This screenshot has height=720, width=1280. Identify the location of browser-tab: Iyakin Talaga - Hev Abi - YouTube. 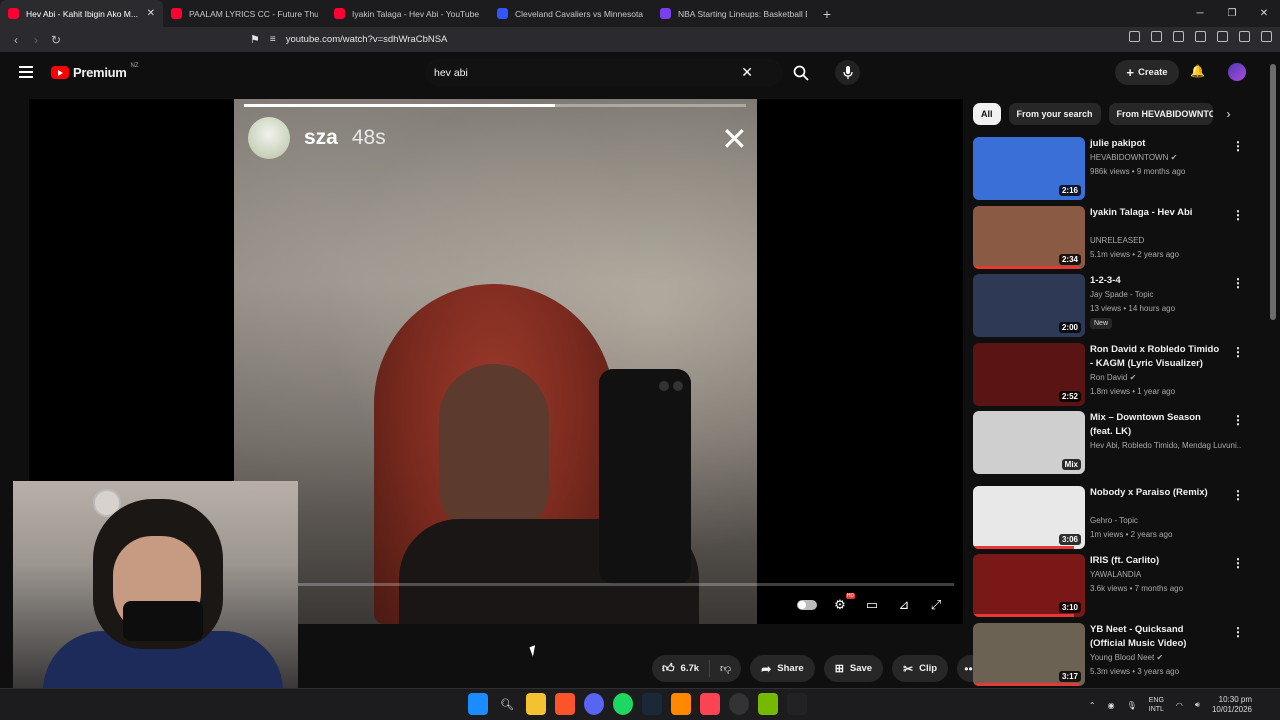
(407, 13).